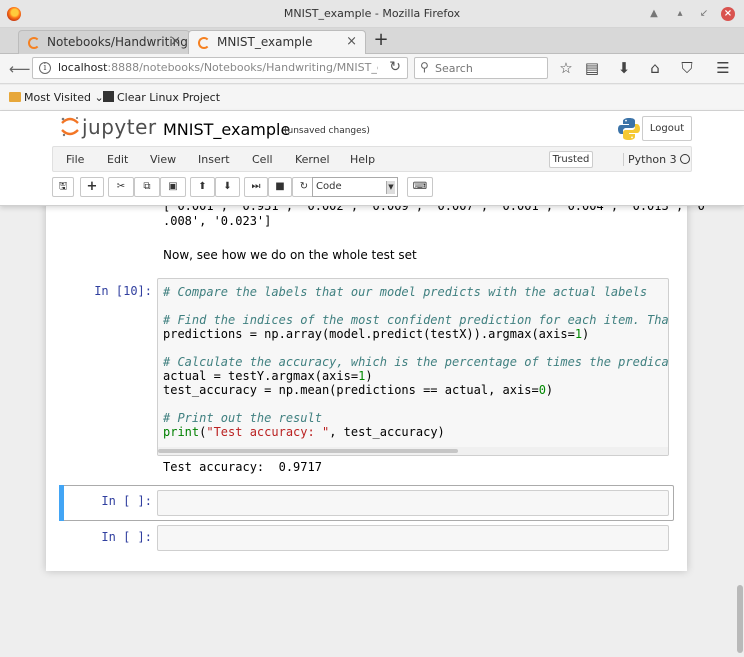  Describe the element at coordinates (680, 14) in the screenshot. I see `restore-button: ▴` at that location.